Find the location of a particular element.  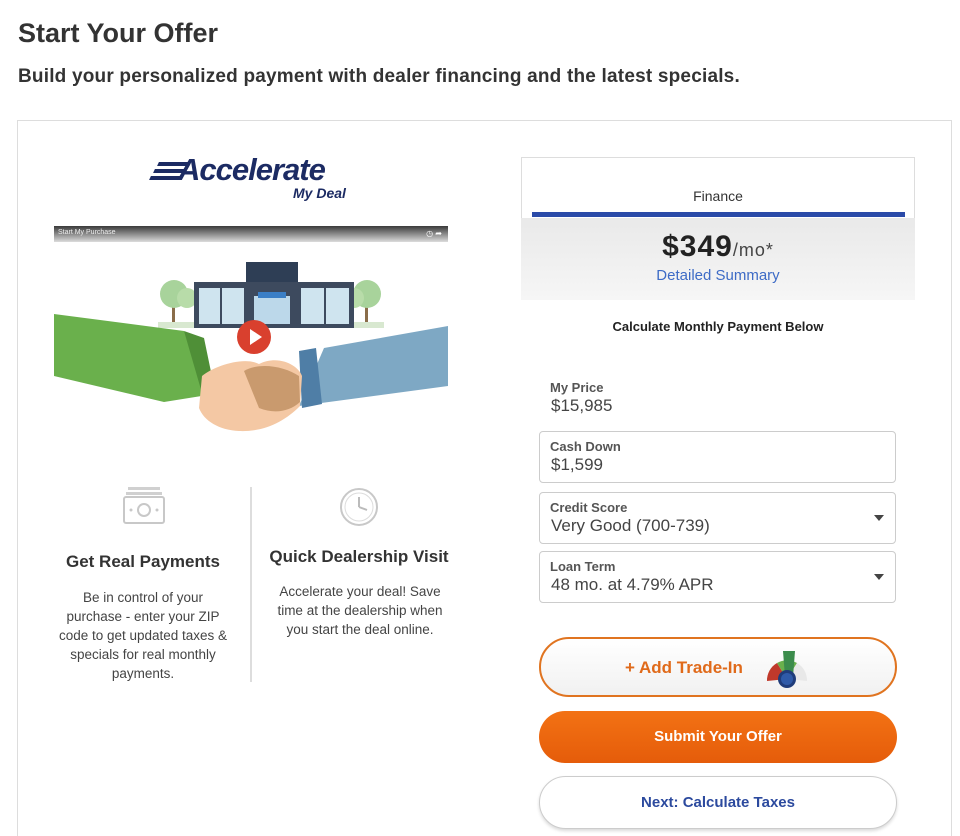

loan-term-select: Loan Term 48 mo. at 4.79% APR is located at coordinates (717, 577).